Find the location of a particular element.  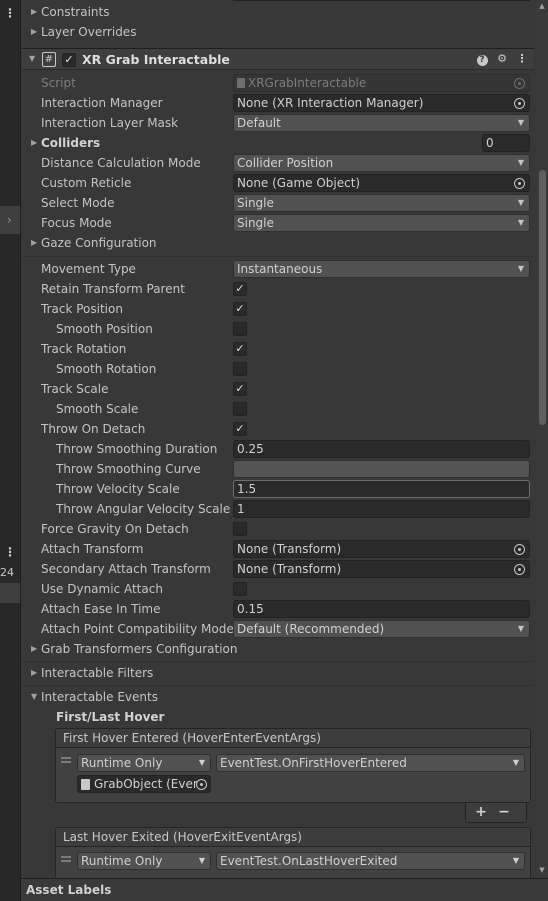

add-listener-button: + is located at coordinates (481, 812).